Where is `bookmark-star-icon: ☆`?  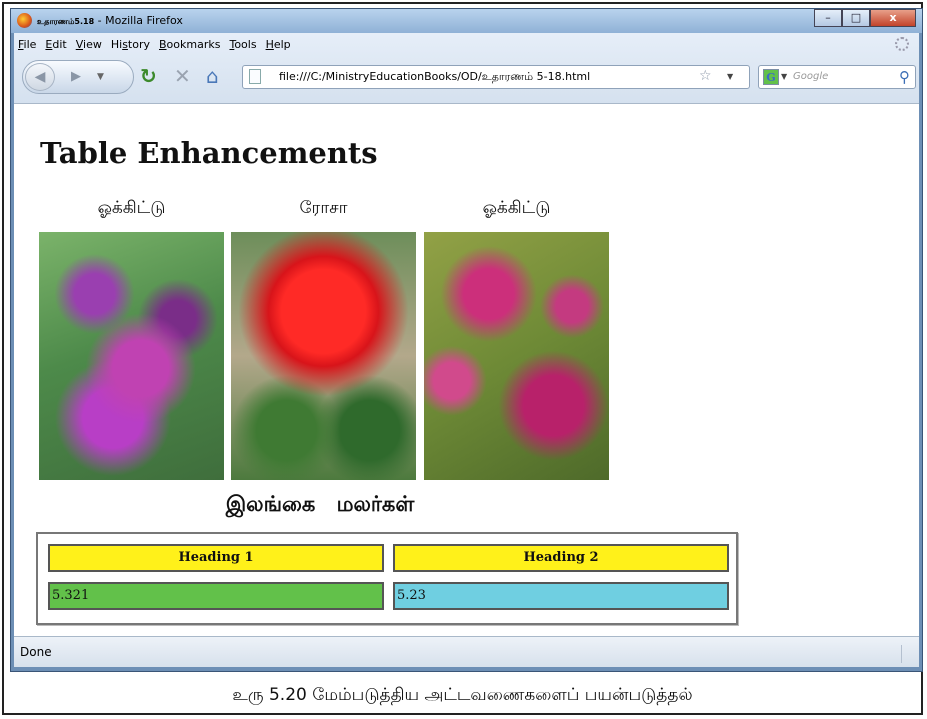
bookmark-star-icon: ☆ is located at coordinates (705, 76).